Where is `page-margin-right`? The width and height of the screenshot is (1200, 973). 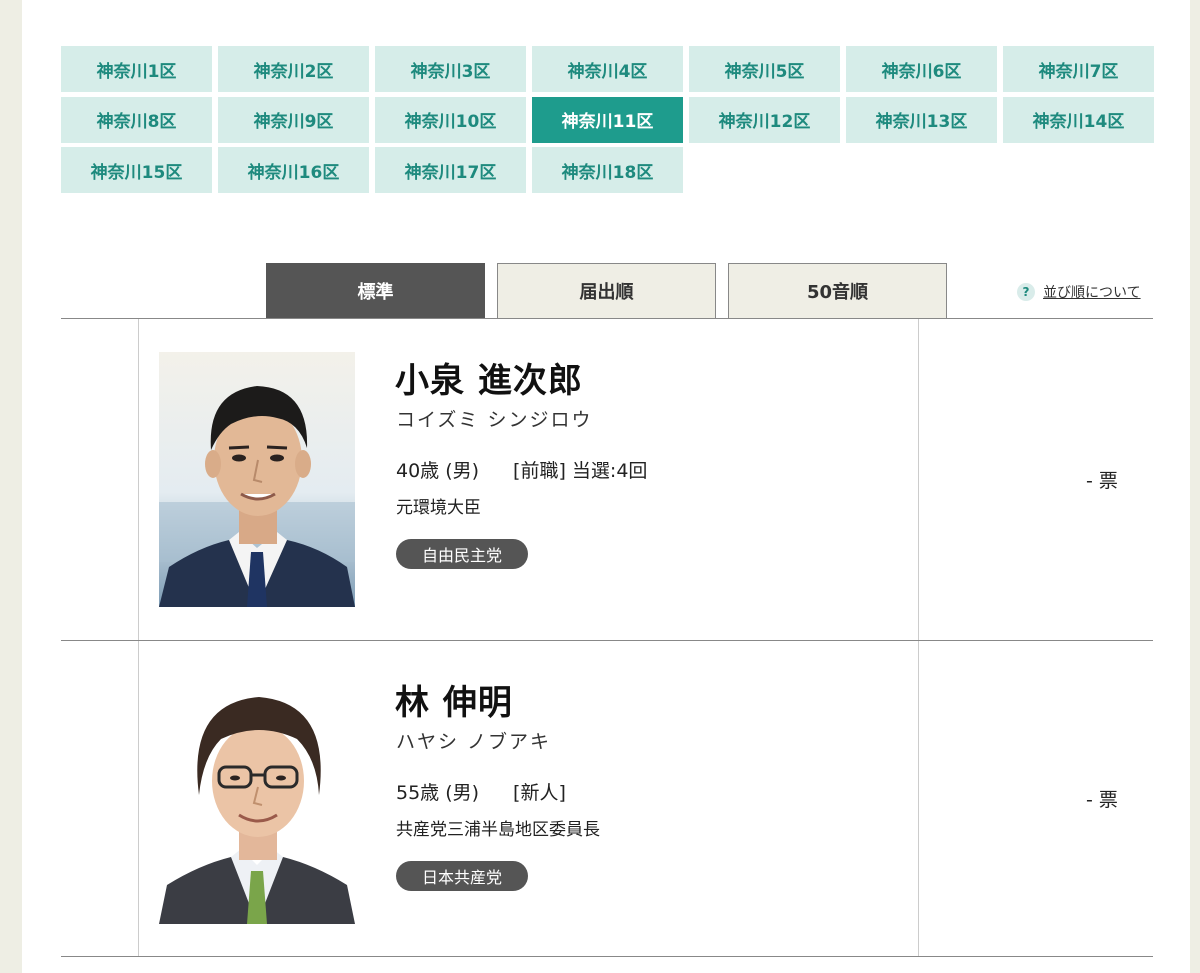 page-margin-right is located at coordinates (1195, 486).